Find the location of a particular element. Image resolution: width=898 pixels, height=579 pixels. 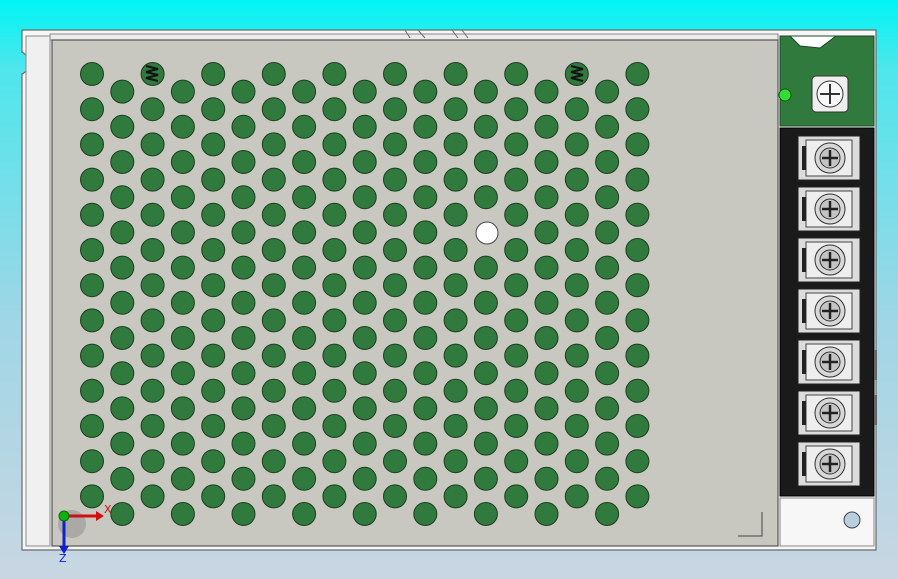

right-edge-tab is located at coordinates (875, 365).